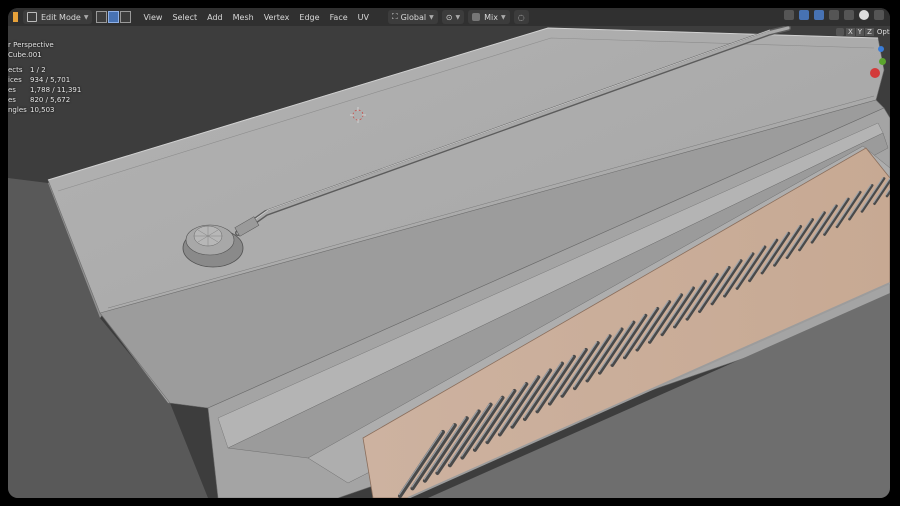 The image size is (900, 506). I want to click on stat-row: es 1,788 / 11,391, so click(44, 90).